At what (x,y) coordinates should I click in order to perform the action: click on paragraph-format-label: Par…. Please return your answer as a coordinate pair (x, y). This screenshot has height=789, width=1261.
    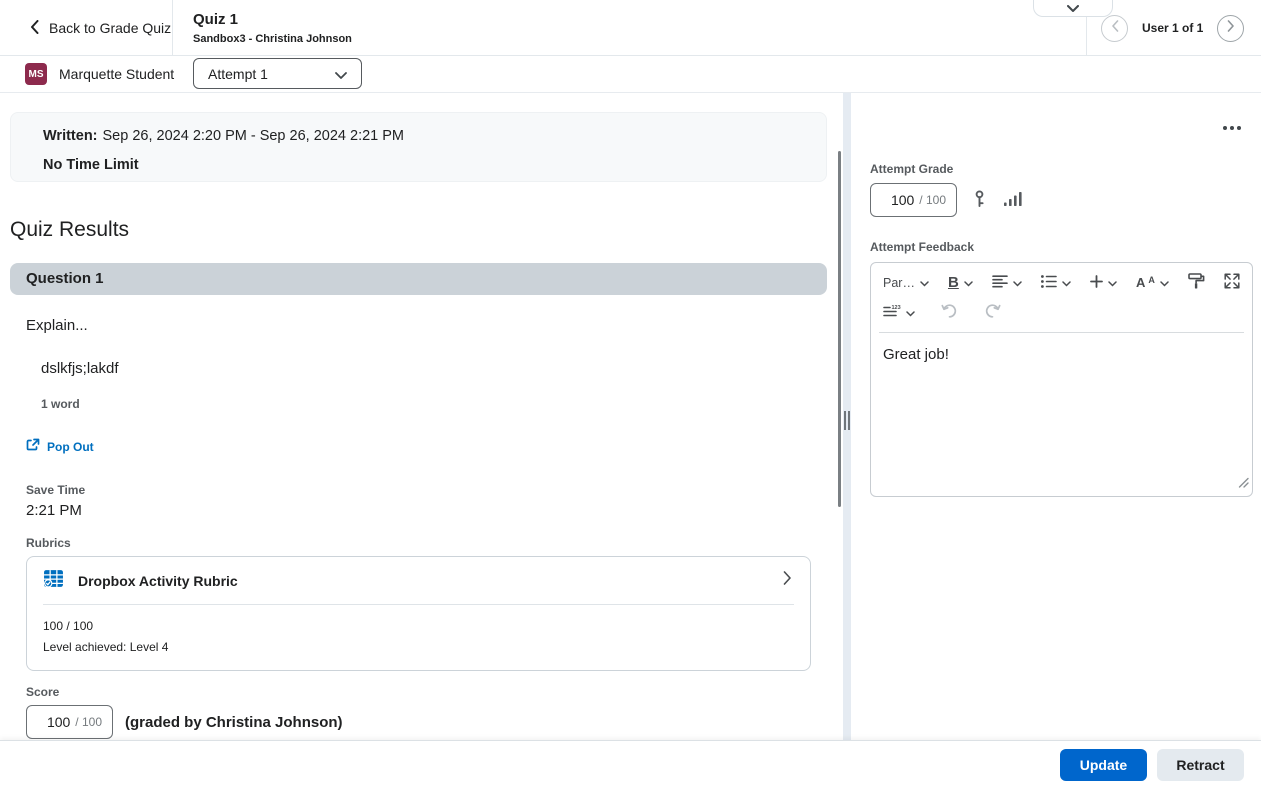
    Looking at the image, I should click on (899, 282).